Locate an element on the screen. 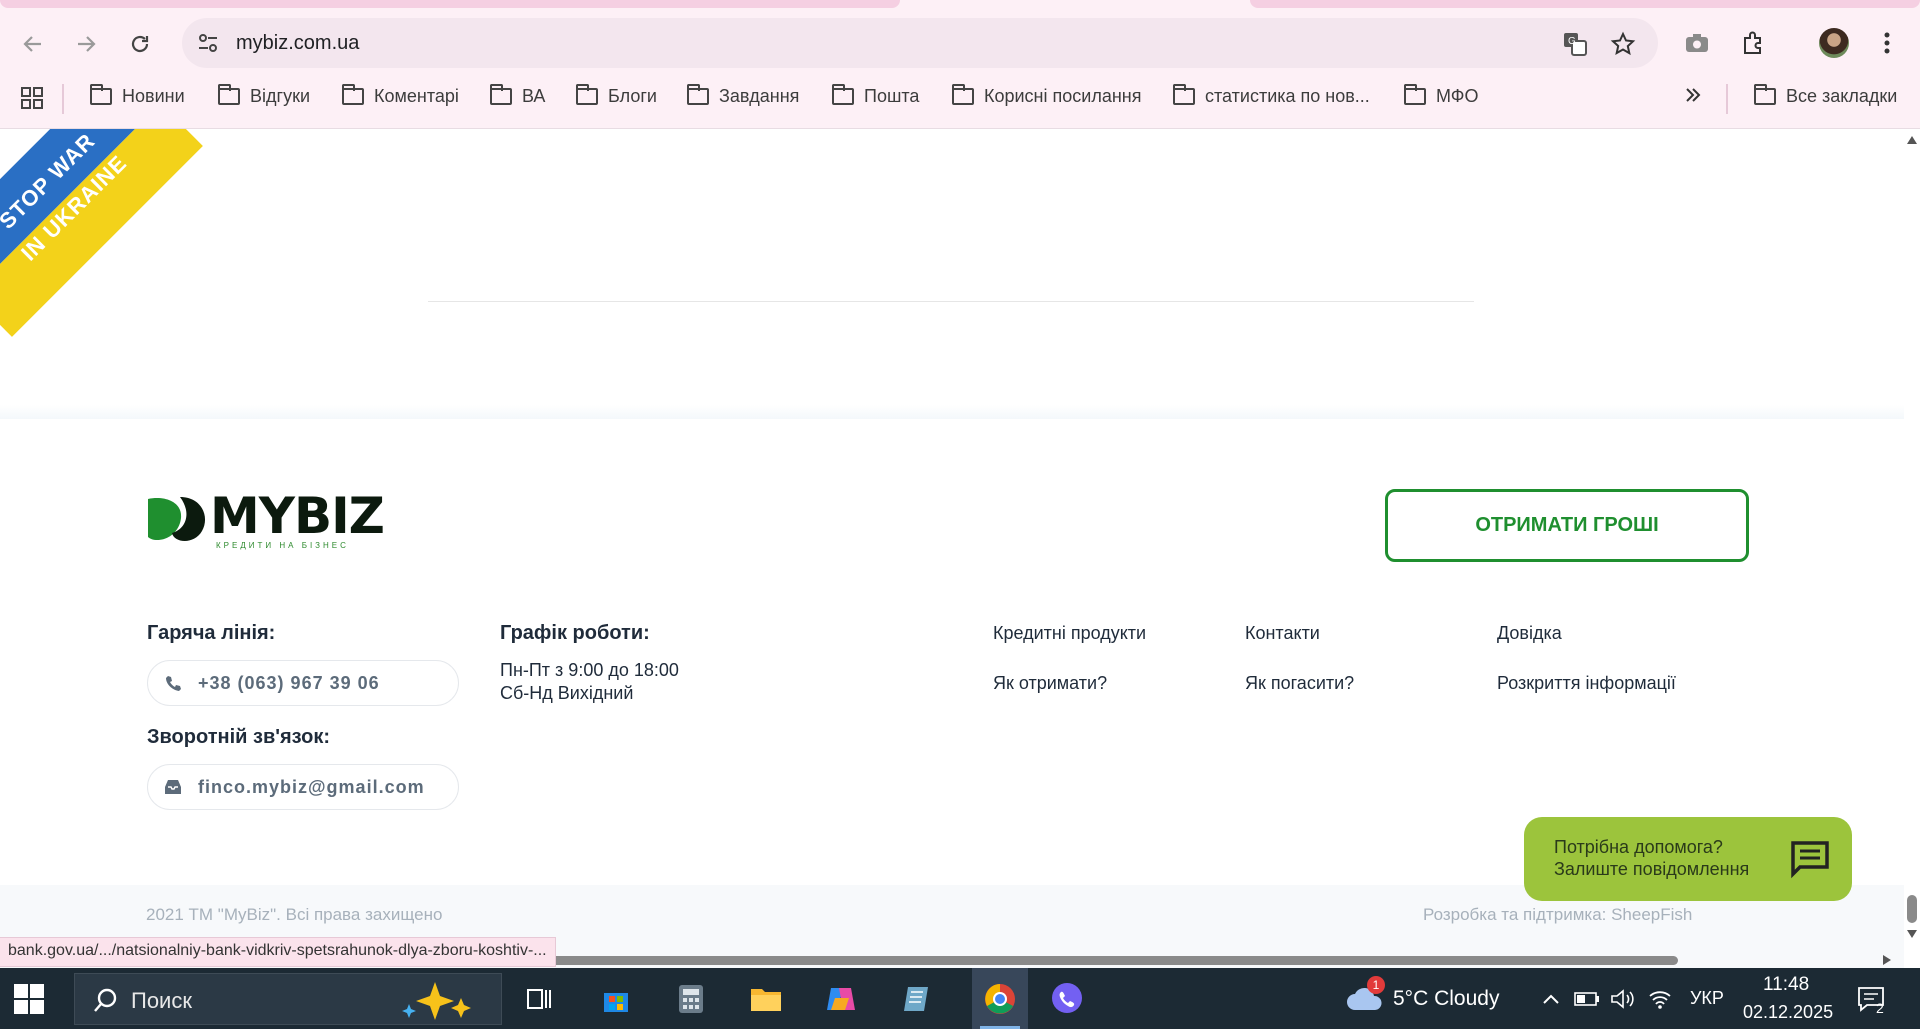 This screenshot has width=1920, height=1029. help-chat-widget: Потрібна допомога? Залиште повідомлення is located at coordinates (1688, 859).